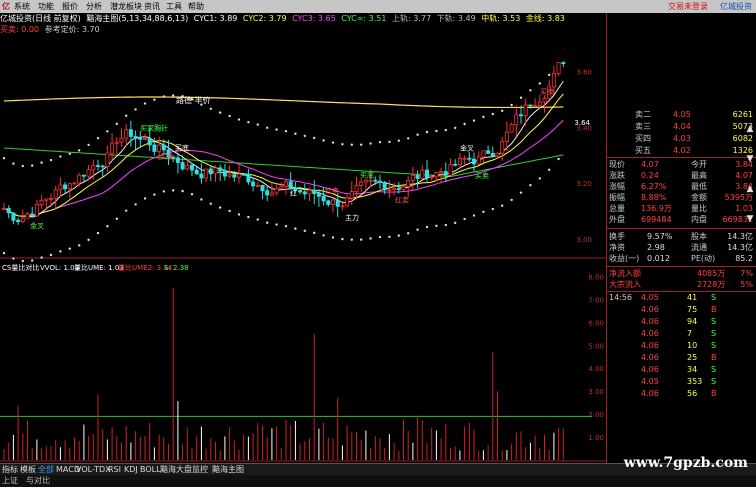 The width and height of the screenshot is (756, 487). I want to click on menu-analysis: 分析, so click(94, 6).